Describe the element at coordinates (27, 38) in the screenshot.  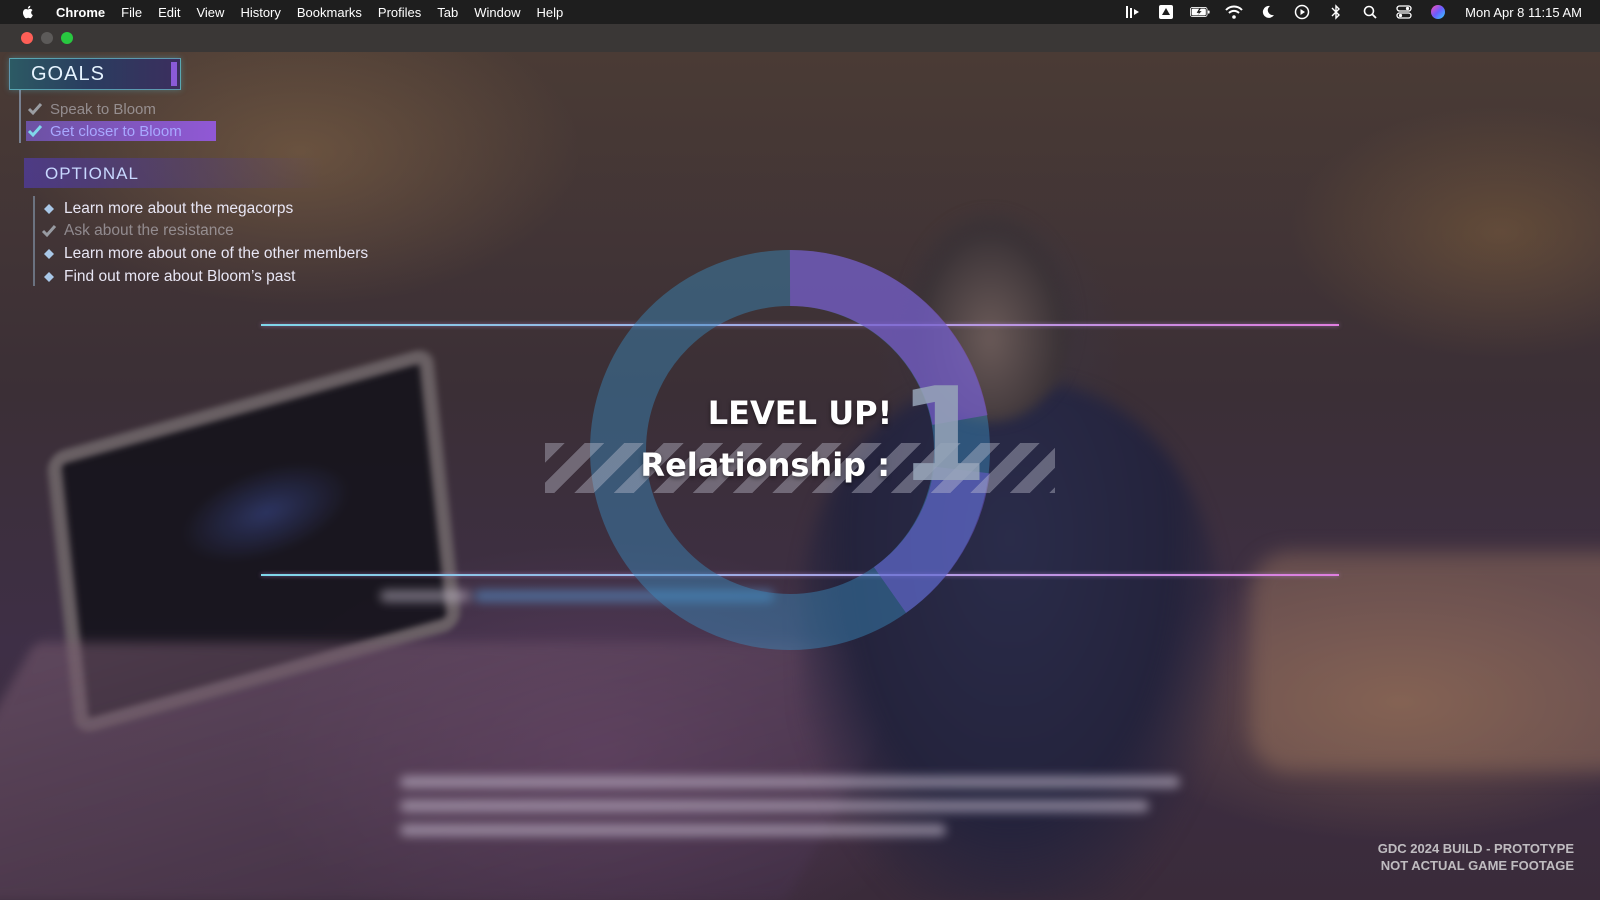
I see `window-close-button` at that location.